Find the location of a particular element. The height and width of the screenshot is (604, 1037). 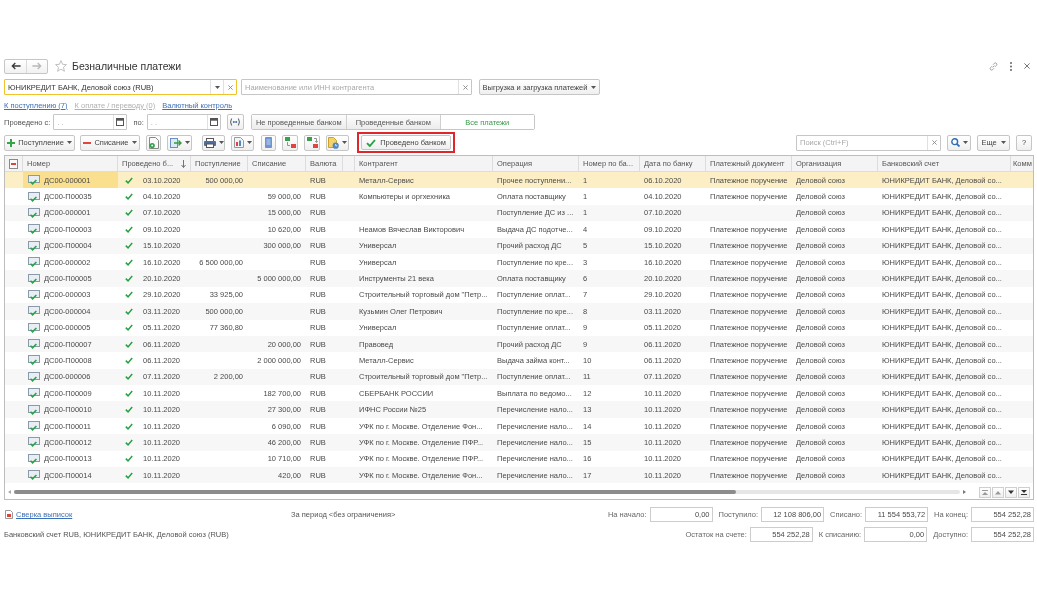

scroll-to-top-icon is located at coordinates (985, 492).